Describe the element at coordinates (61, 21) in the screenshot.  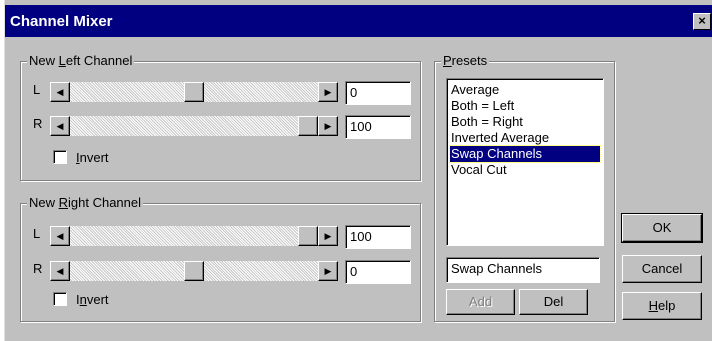
I see `dialog-title: Channel Mixer` at that location.